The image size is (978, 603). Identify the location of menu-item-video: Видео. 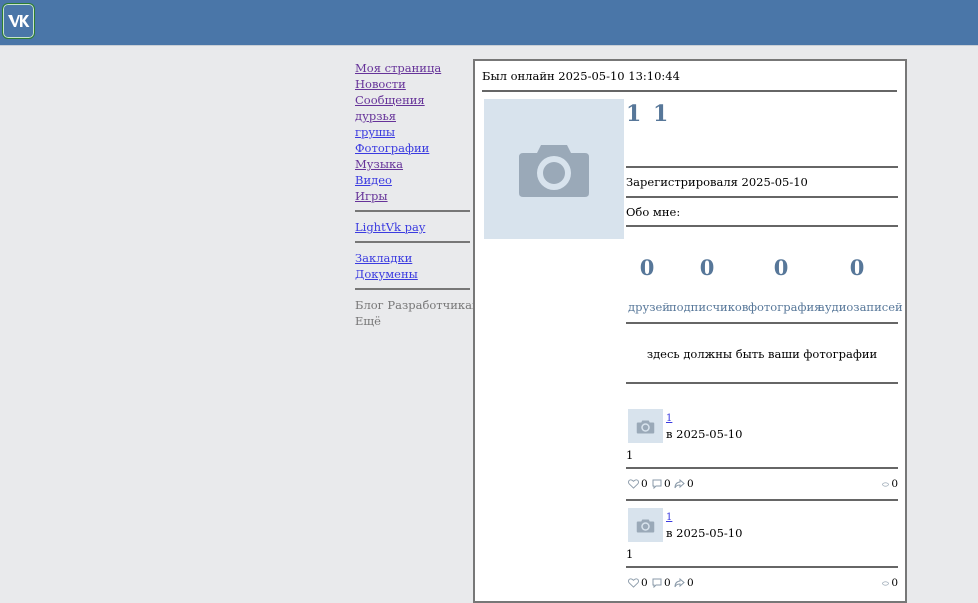
(412, 180).